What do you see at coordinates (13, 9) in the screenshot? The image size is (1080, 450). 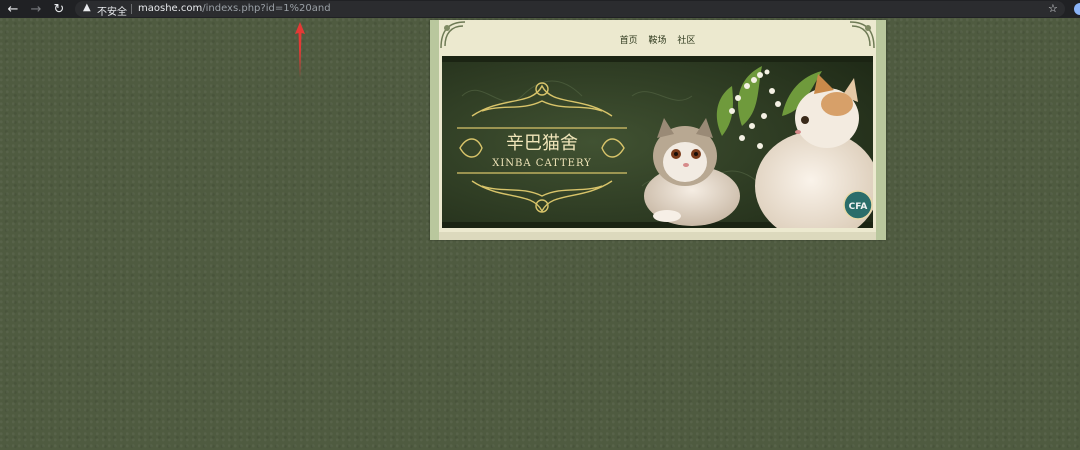 I see `back-arrow-icon: ←` at bounding box center [13, 9].